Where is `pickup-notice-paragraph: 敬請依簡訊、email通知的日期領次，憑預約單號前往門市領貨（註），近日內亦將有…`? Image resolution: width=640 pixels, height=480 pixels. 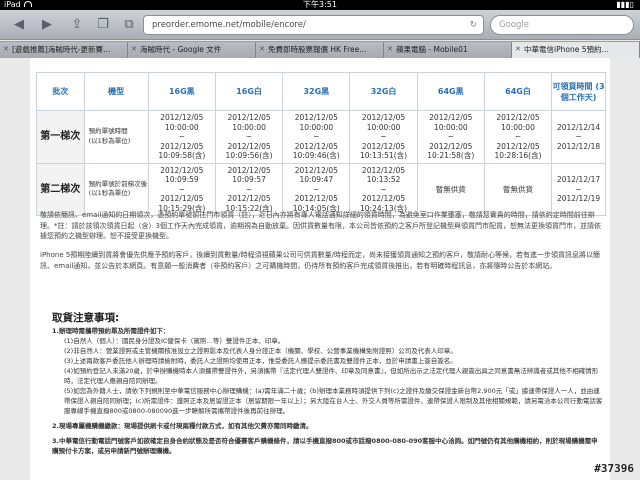 pickup-notice-paragraph: 敬請依簡訊、email通知的日期領次，憑預約單號前往門市領貨（註），近日內亦將有… is located at coordinates (320, 225).